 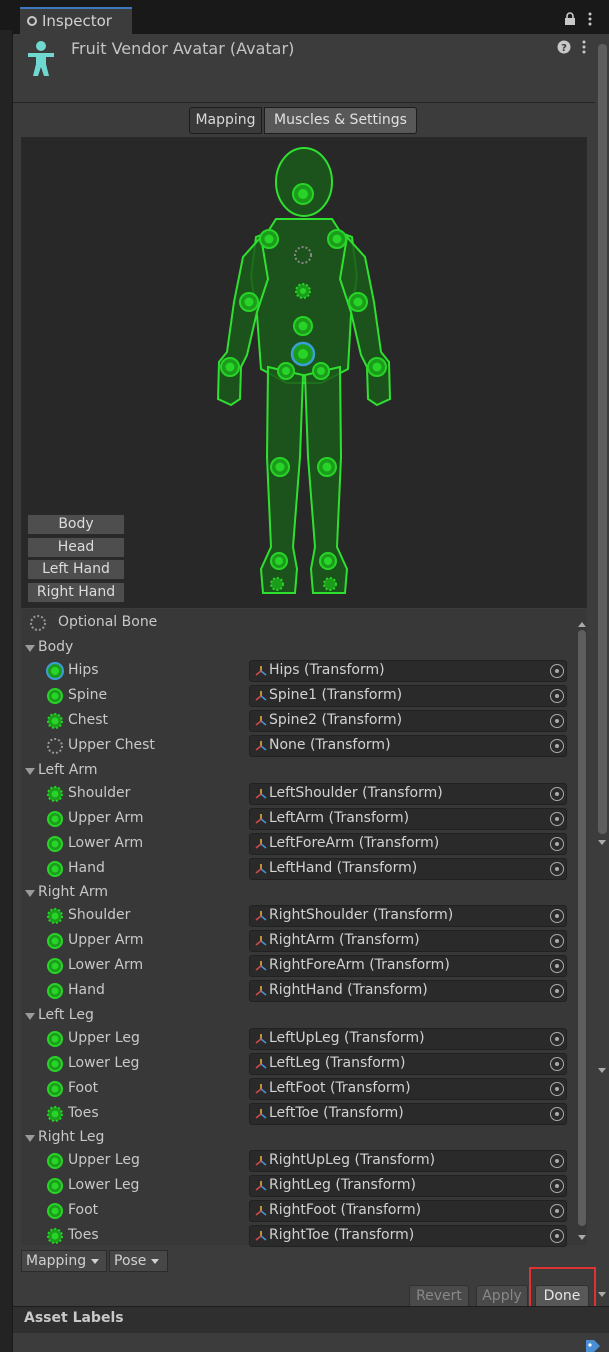 I want to click on group-left-leg: Left Leg, so click(x=296, y=1016).